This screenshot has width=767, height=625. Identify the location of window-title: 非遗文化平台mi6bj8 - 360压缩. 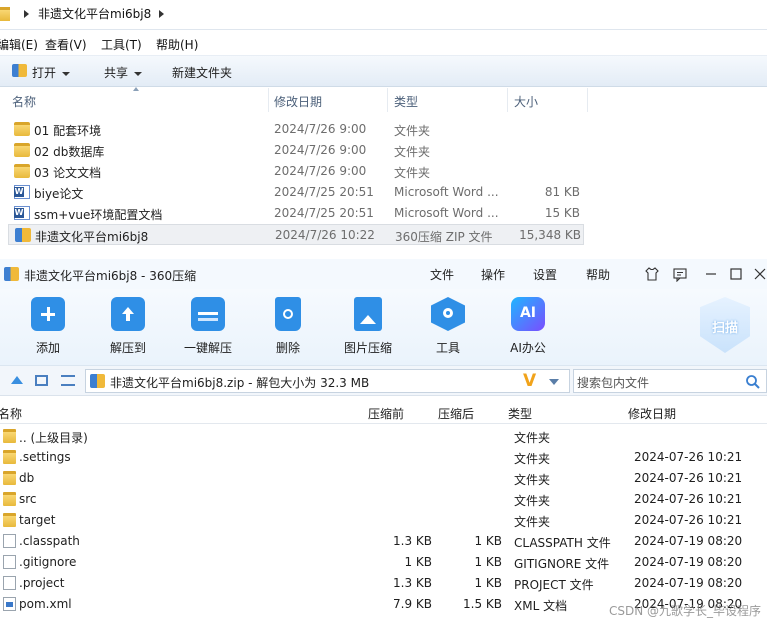
(110, 276).